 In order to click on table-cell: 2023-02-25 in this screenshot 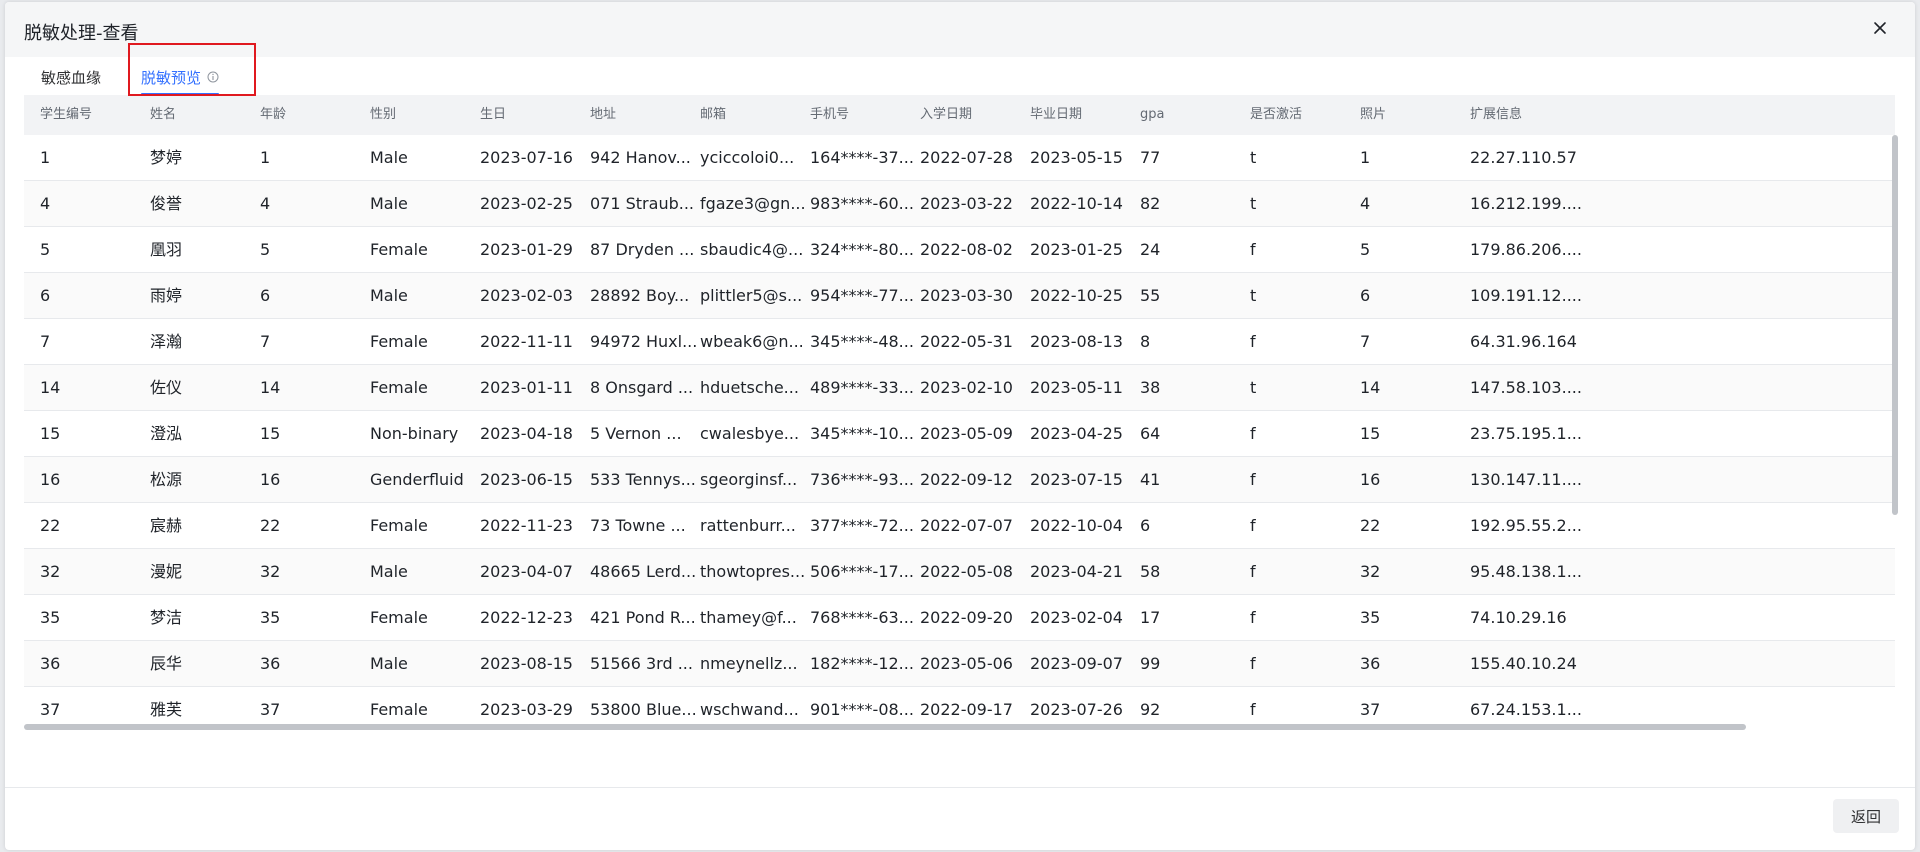, I will do `click(526, 203)`.